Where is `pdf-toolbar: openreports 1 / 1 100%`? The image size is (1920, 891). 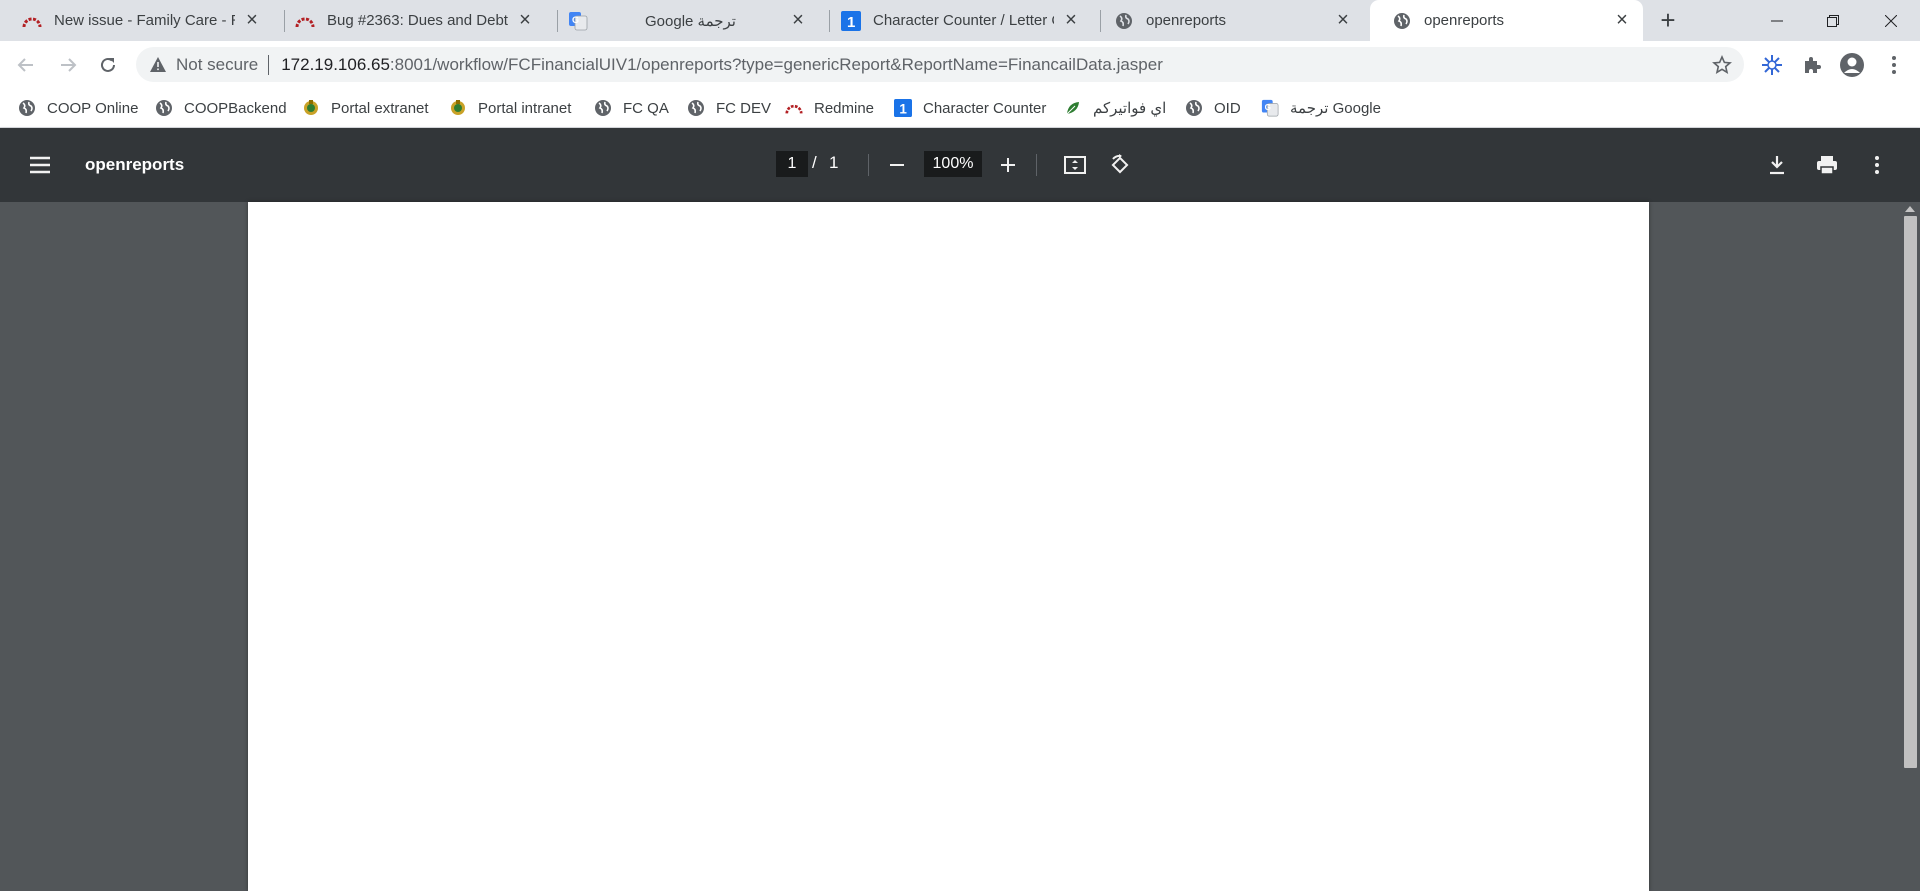
pdf-toolbar: openreports 1 / 1 100% is located at coordinates (960, 165).